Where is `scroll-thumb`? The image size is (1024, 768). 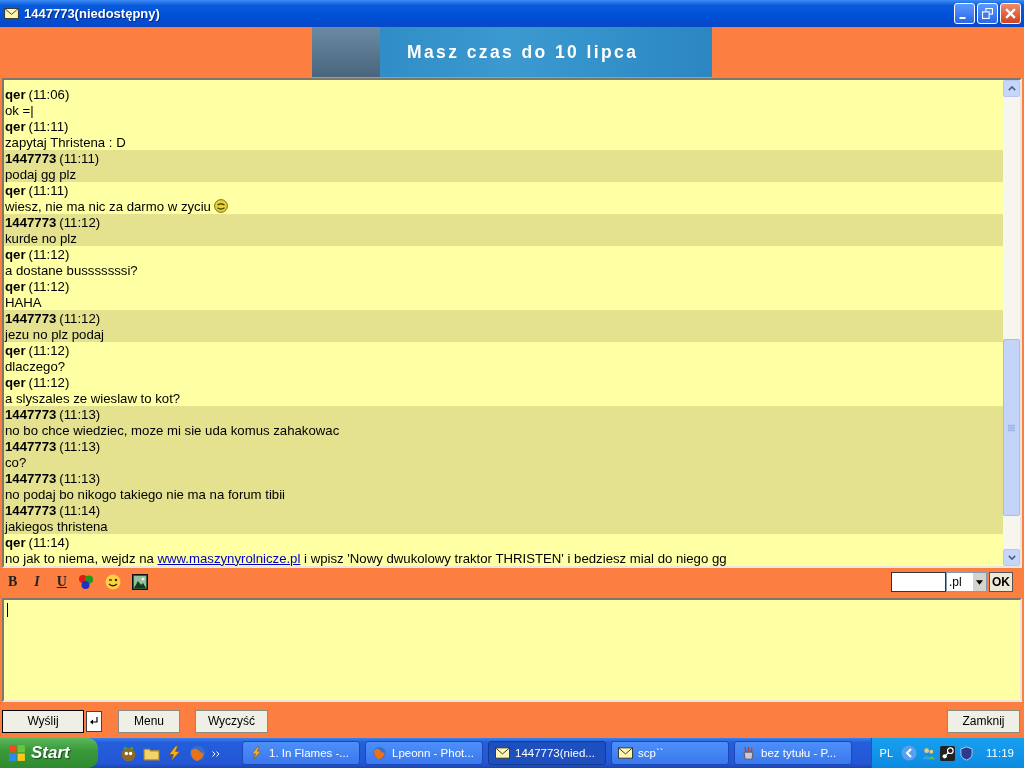 scroll-thumb is located at coordinates (1011, 427).